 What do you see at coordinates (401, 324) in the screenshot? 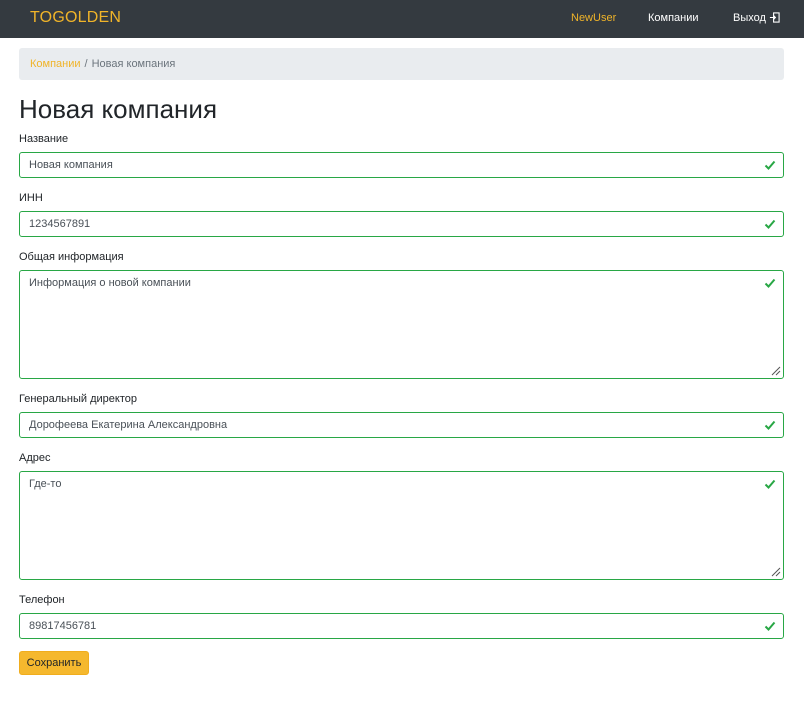
I see `info-textarea: Информация о новой компании` at bounding box center [401, 324].